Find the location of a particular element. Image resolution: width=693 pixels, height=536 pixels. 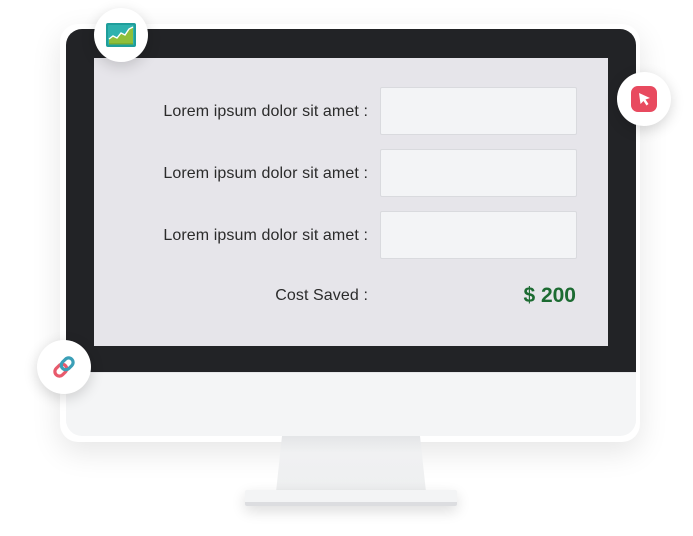

row-1-label: Lorem ipsum dolor sit amet : is located at coordinates (265, 111).